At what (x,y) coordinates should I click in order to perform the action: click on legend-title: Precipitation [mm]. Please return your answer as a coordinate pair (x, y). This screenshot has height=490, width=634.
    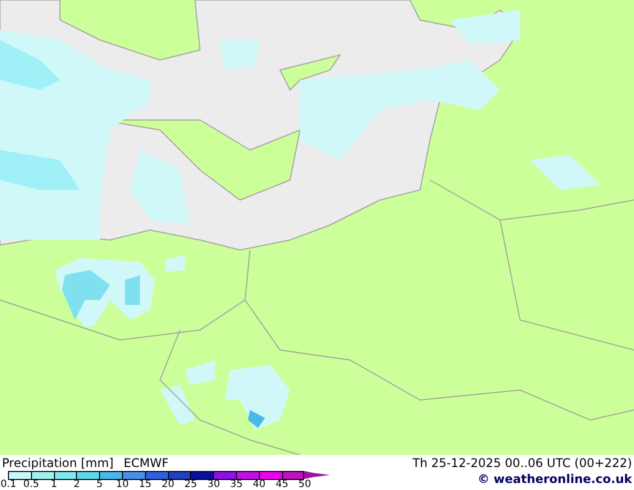
    Looking at the image, I should click on (58, 463).